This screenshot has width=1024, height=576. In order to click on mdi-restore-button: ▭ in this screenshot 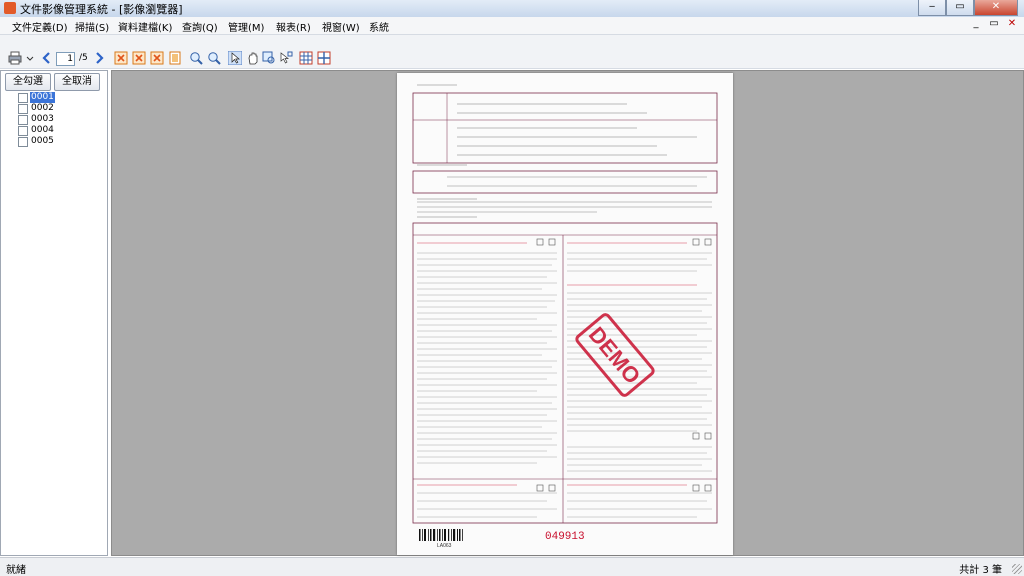, I will do `click(994, 23)`.